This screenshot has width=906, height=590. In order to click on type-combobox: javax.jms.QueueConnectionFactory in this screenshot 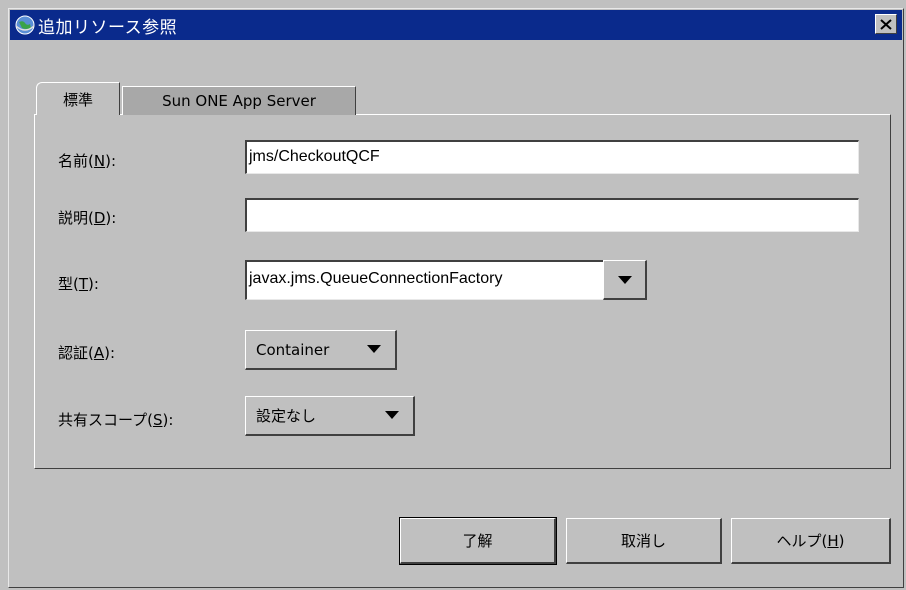, I will do `click(446, 280)`.